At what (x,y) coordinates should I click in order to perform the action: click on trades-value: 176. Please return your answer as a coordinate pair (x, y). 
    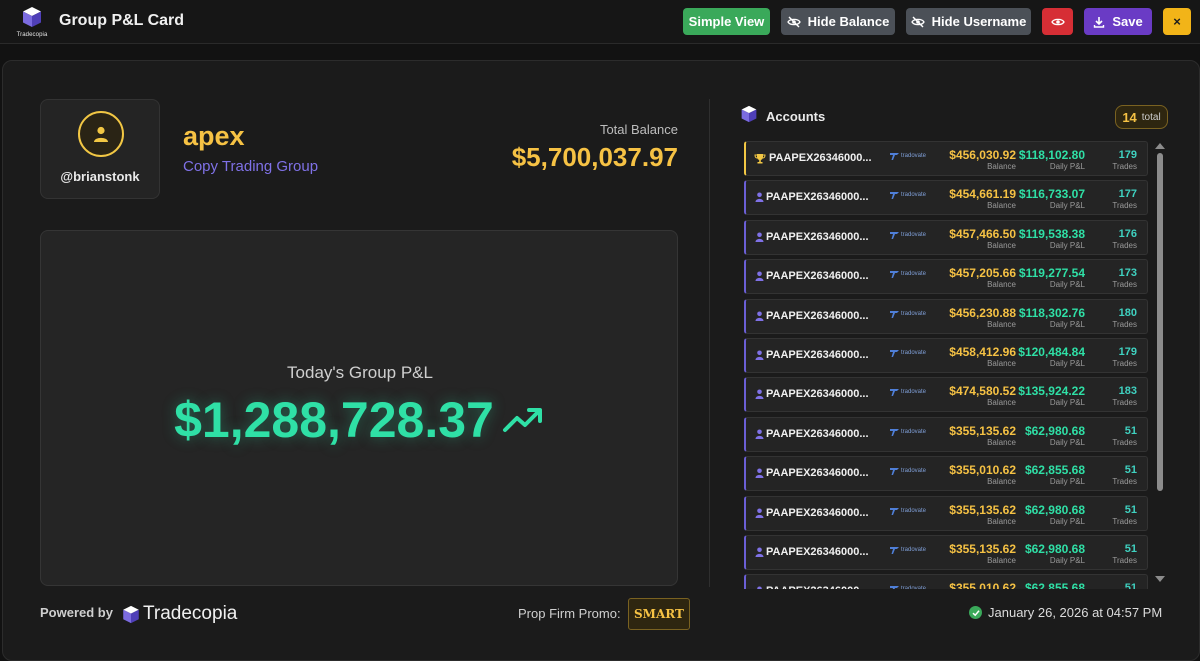
    Looking at the image, I should click on (1127, 233).